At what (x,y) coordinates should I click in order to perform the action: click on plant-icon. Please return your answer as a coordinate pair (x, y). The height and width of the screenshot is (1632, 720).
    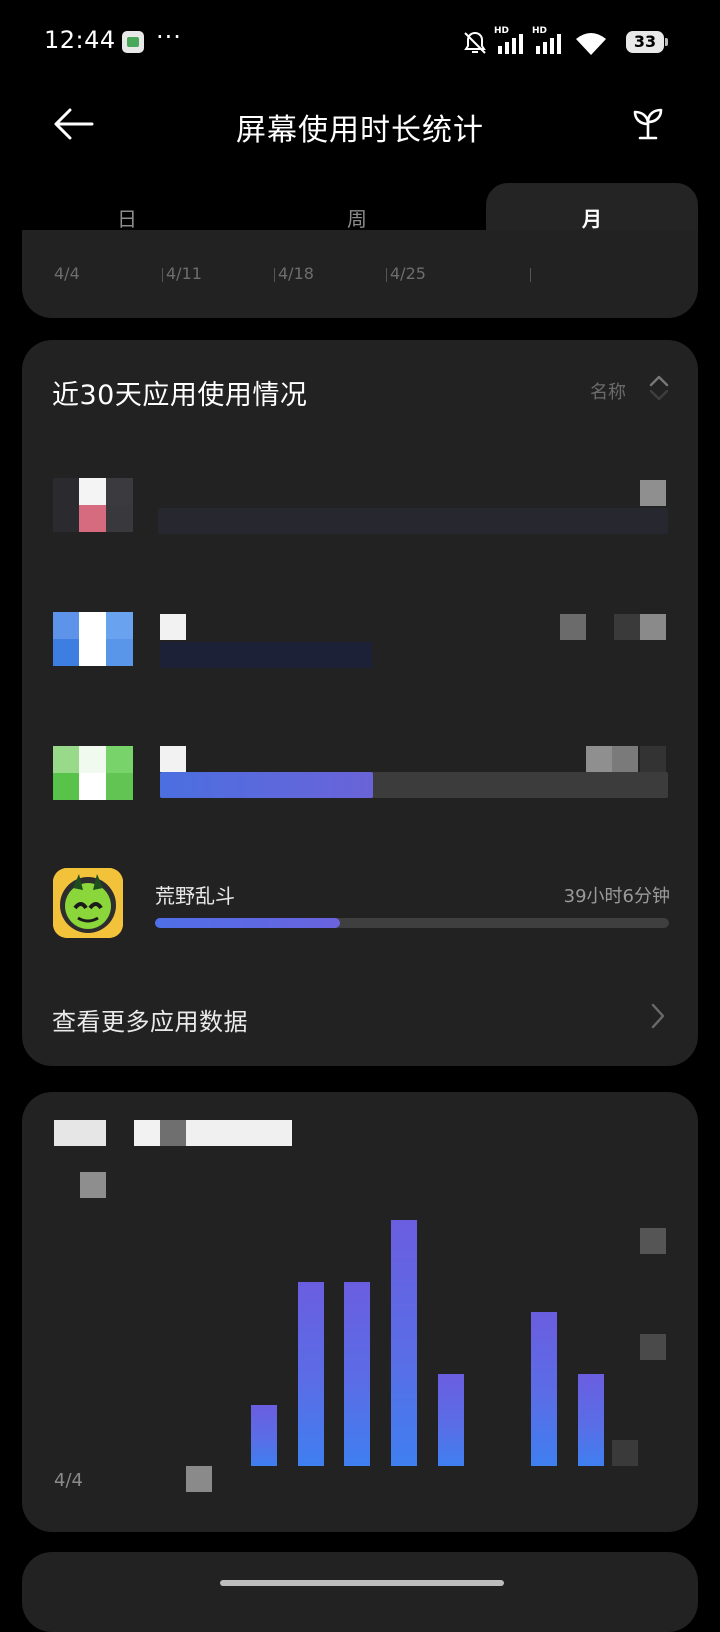
    Looking at the image, I should click on (648, 124).